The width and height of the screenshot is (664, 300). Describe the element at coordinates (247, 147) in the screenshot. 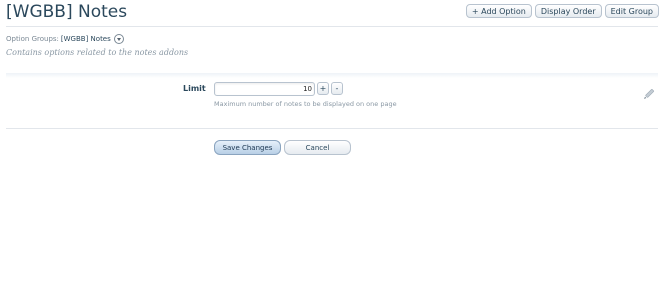

I see `save-changes-button: Save Changes` at that location.